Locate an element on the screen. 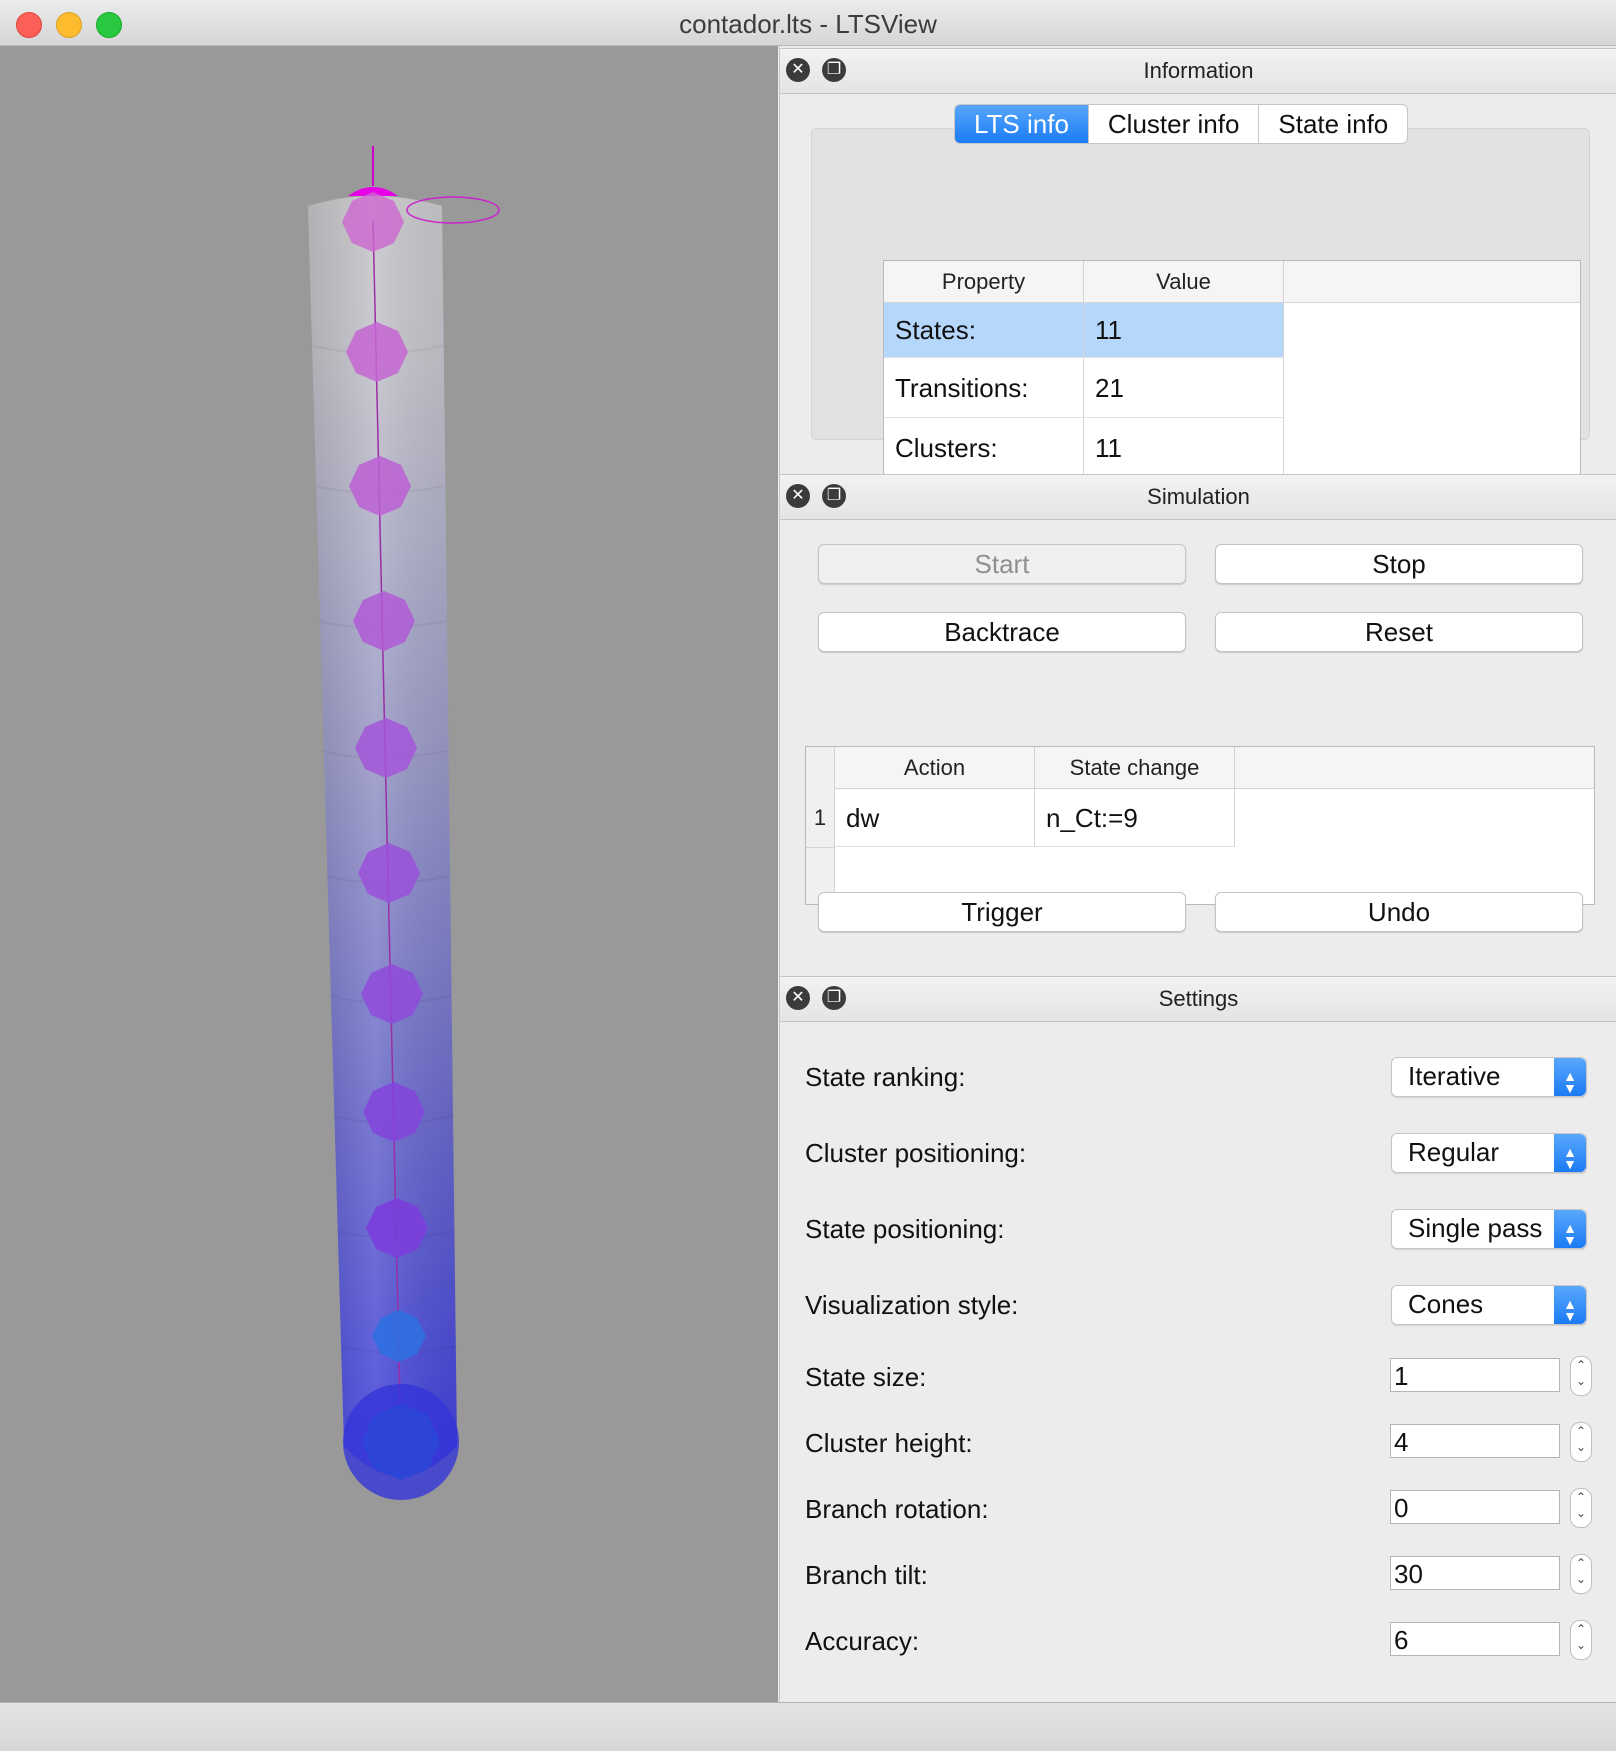 This screenshot has width=1616, height=1751. state-positioning-label: State positioning: is located at coordinates (905, 1229).